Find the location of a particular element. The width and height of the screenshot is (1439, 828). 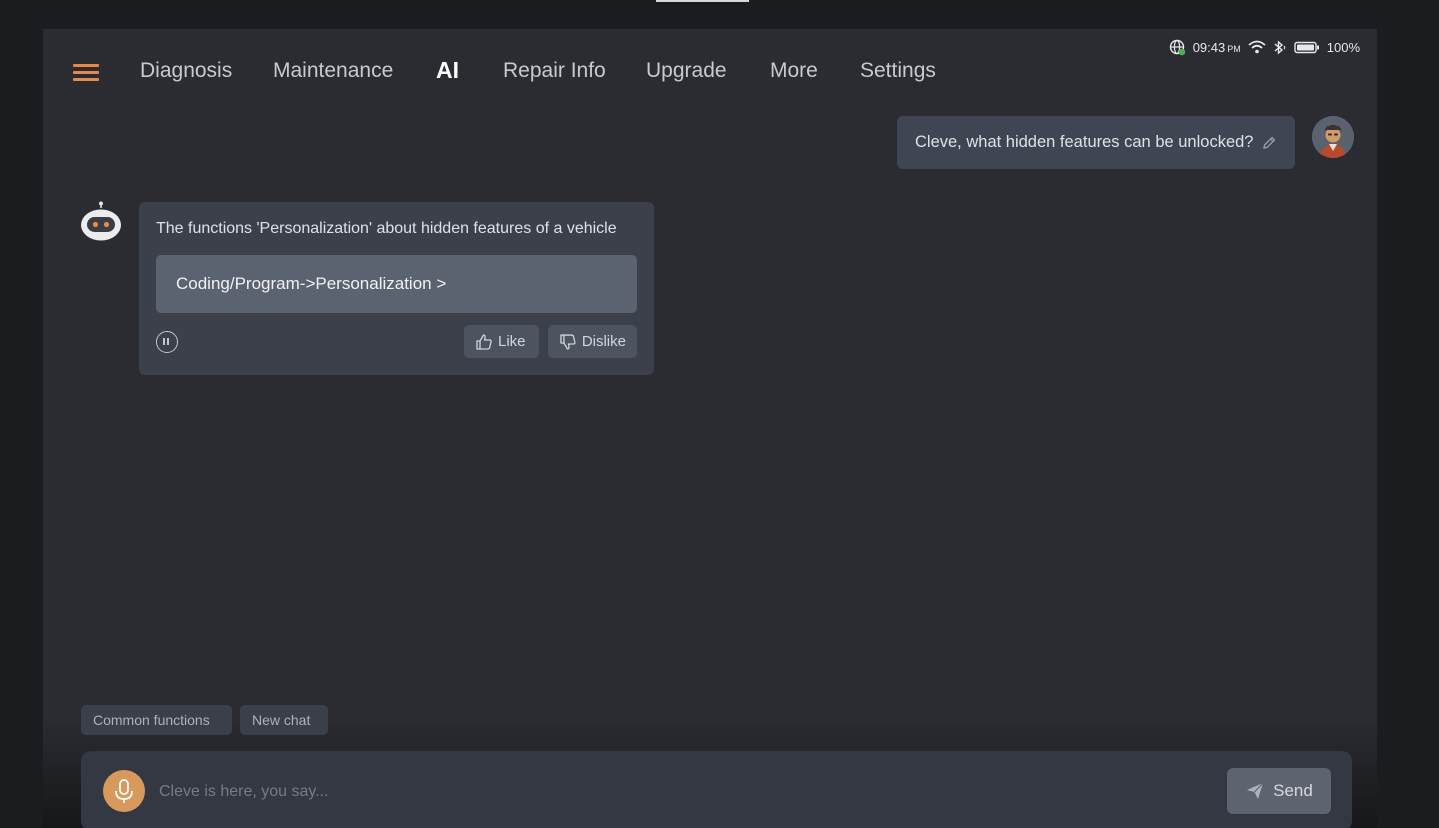

tab-ai: AI is located at coordinates (447, 70).